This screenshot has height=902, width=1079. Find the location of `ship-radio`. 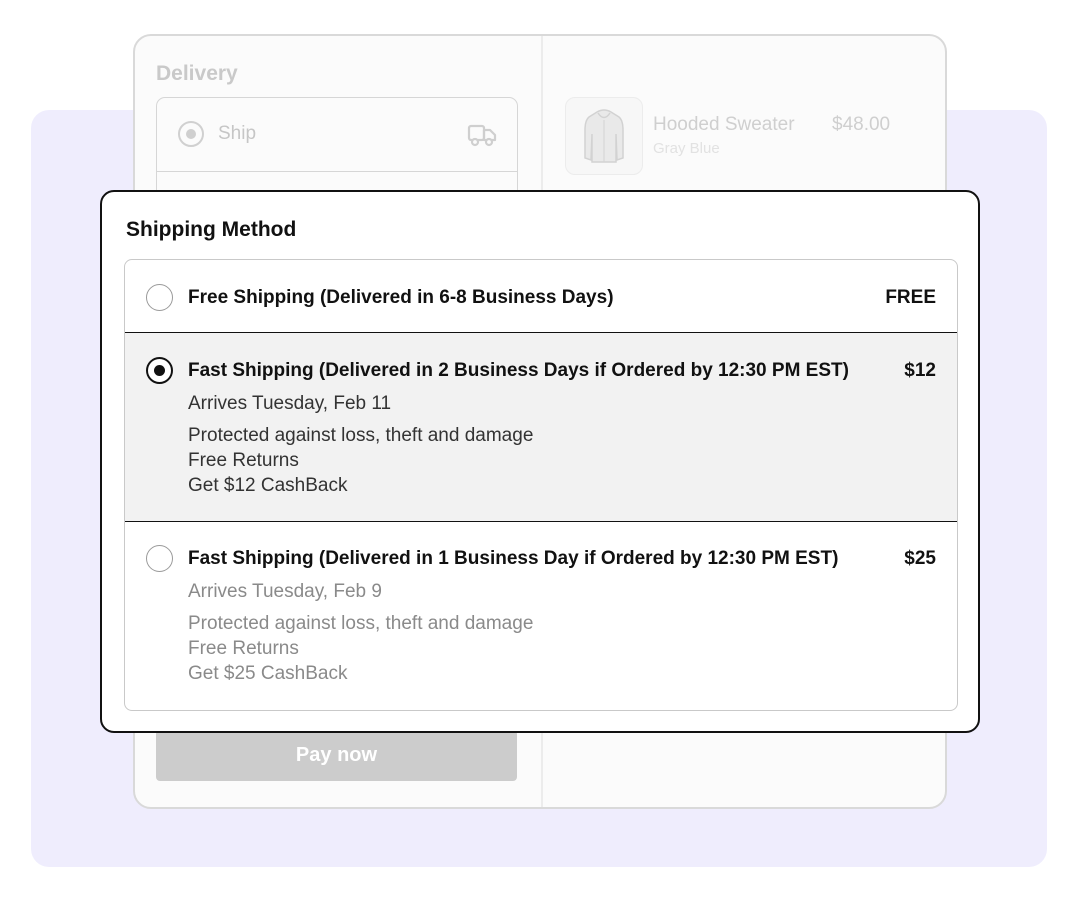

ship-radio is located at coordinates (191, 134).